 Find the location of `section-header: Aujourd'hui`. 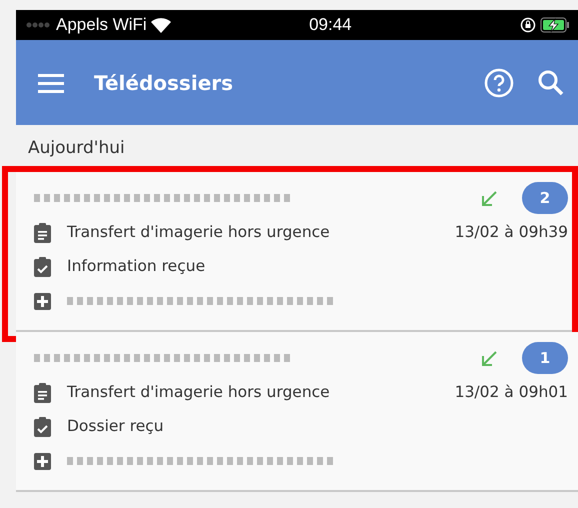

section-header: Aujourd'hui is located at coordinates (76, 148).